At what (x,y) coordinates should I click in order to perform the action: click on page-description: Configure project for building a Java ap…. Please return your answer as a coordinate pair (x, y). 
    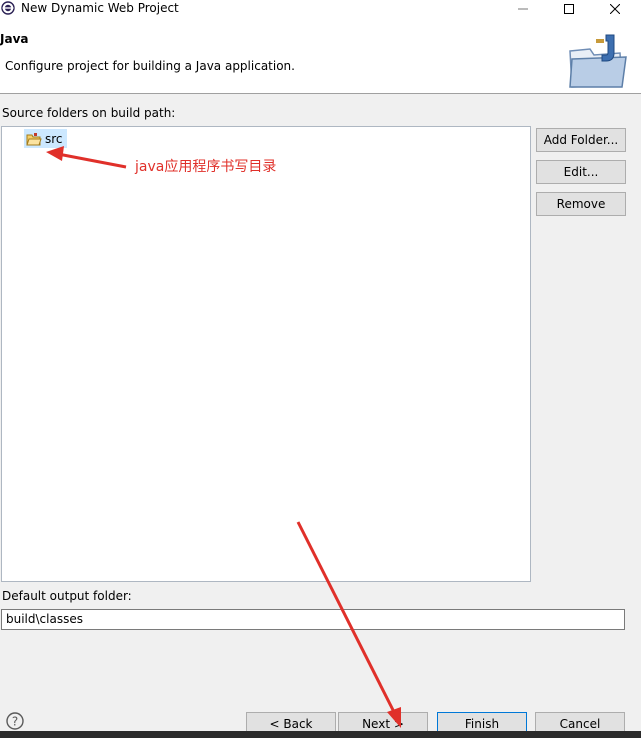
    Looking at the image, I should click on (150, 66).